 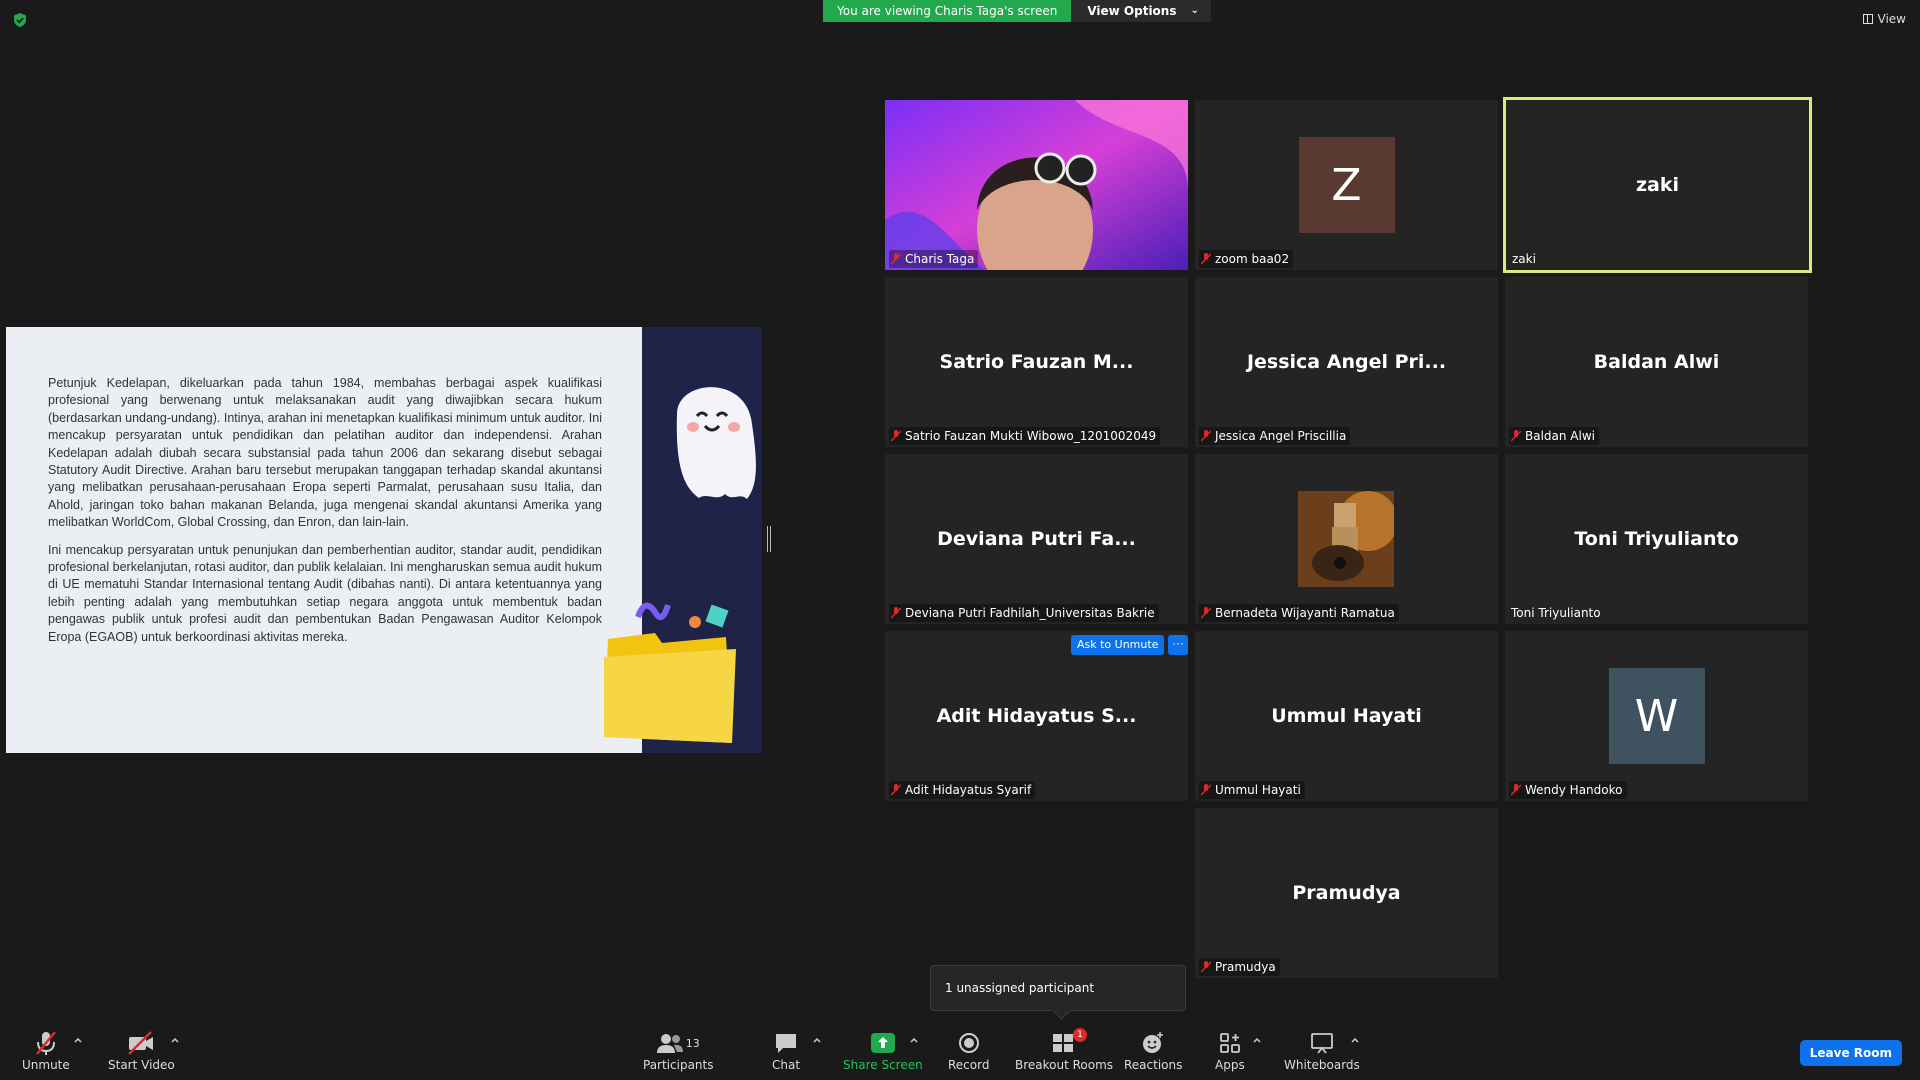 I want to click on ask-to-unmute-button: Ask to Unmute, so click(x=1118, y=645).